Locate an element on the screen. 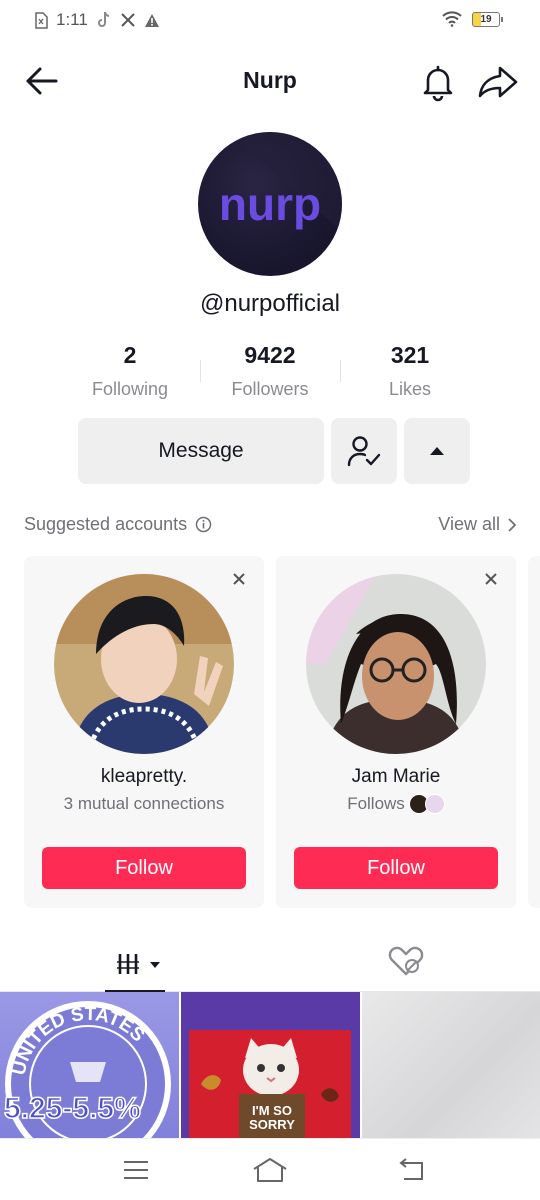  suggested-name: Jam Marie is located at coordinates (396, 776).